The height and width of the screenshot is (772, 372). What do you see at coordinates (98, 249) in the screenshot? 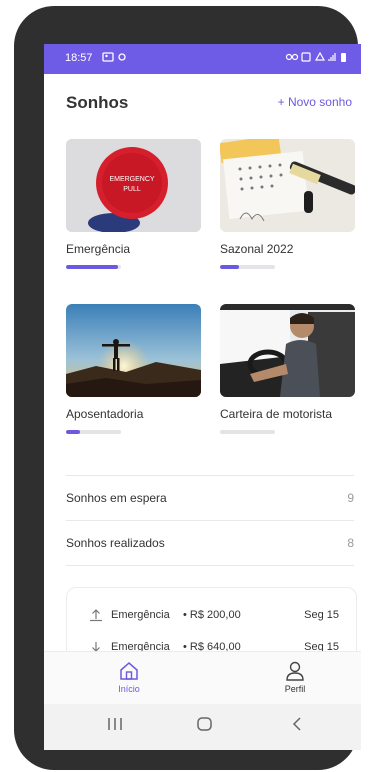
I see `dream-label: Emergência` at bounding box center [98, 249].